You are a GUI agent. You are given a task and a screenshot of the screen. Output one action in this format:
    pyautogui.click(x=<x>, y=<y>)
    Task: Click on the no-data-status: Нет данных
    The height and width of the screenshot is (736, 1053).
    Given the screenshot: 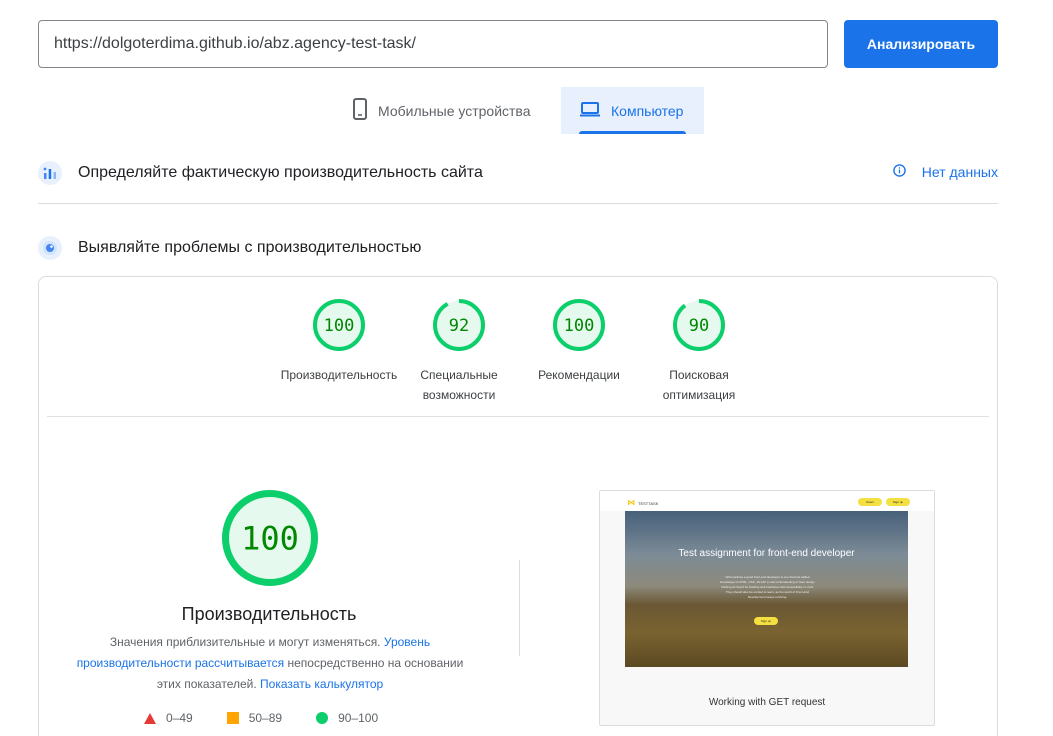 What is the action you would take?
    pyautogui.click(x=945, y=172)
    